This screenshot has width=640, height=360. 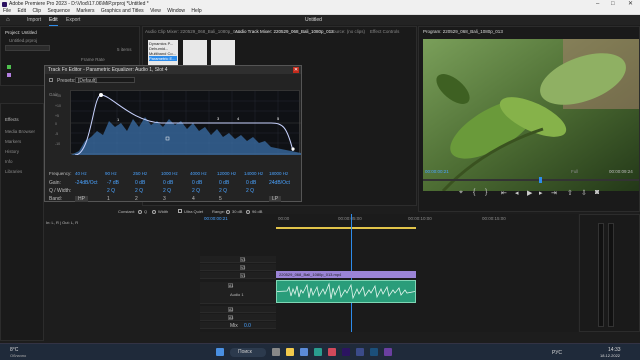 What do you see at coordinates (220, 352) in the screenshot?
I see `start-icon` at bounding box center [220, 352].